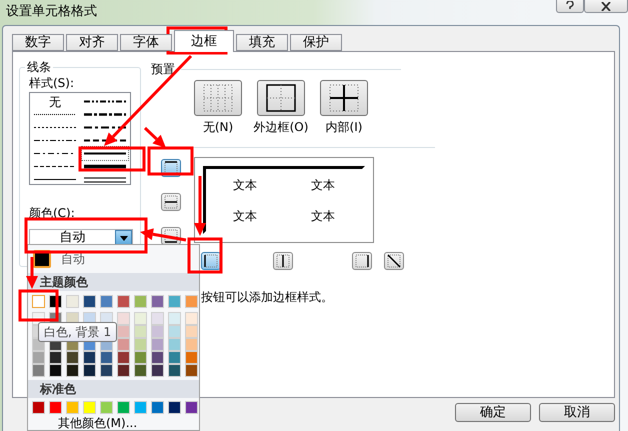  What do you see at coordinates (316, 42) in the screenshot?
I see `tab: 保护` at bounding box center [316, 42].